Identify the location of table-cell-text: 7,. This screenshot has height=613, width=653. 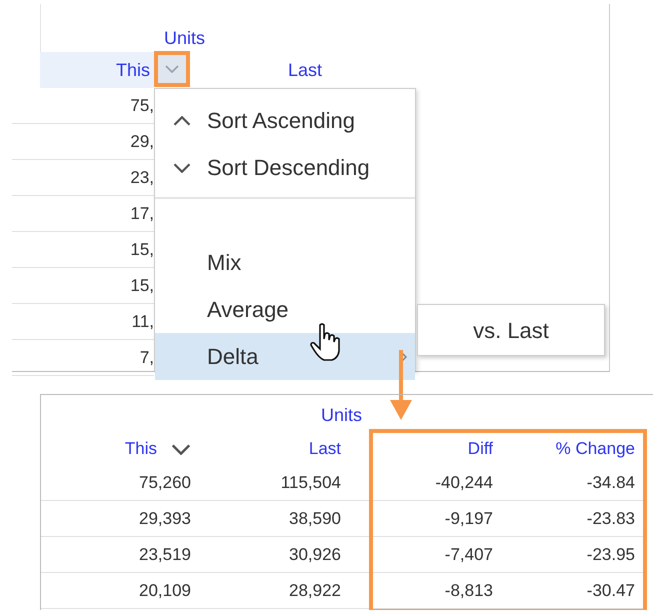
(147, 357).